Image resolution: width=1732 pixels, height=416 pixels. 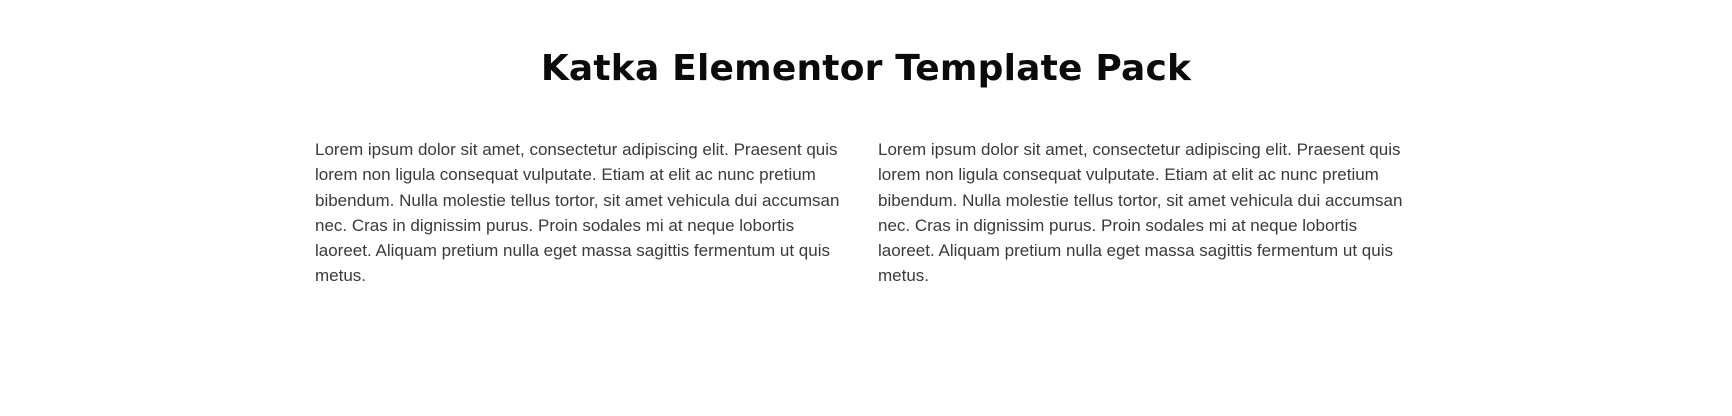 I want to click on page-title: Katka Elementor Template Pack, so click(x=866, y=68).